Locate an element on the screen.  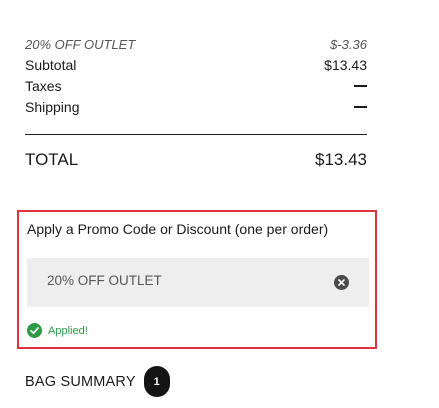
taxes-row: Taxes is located at coordinates (196, 86).